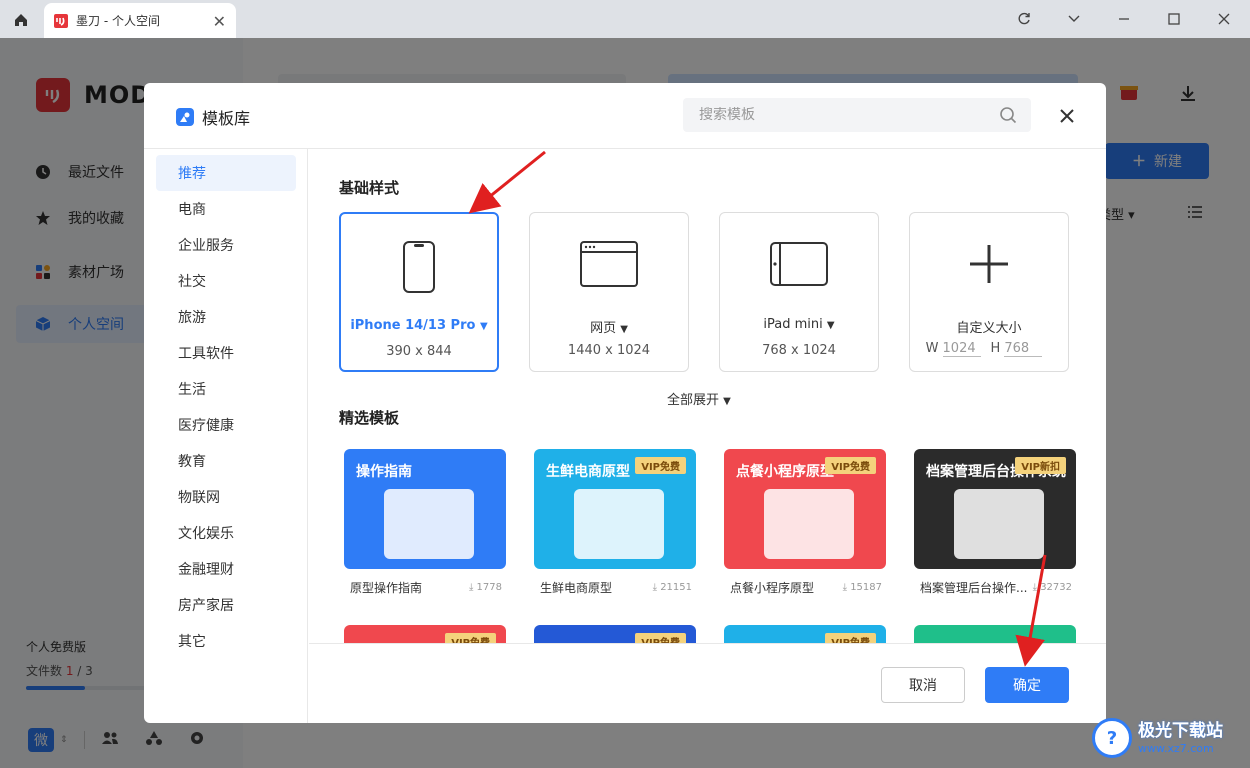 This screenshot has height=768, width=1250. I want to click on refresh-icon, so click(1024, 19).